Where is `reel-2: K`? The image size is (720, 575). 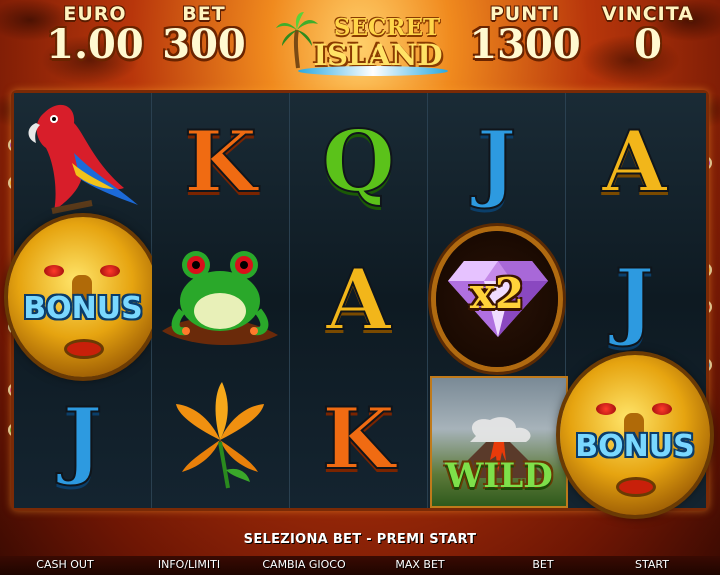
reel-2: K is located at coordinates (221, 300).